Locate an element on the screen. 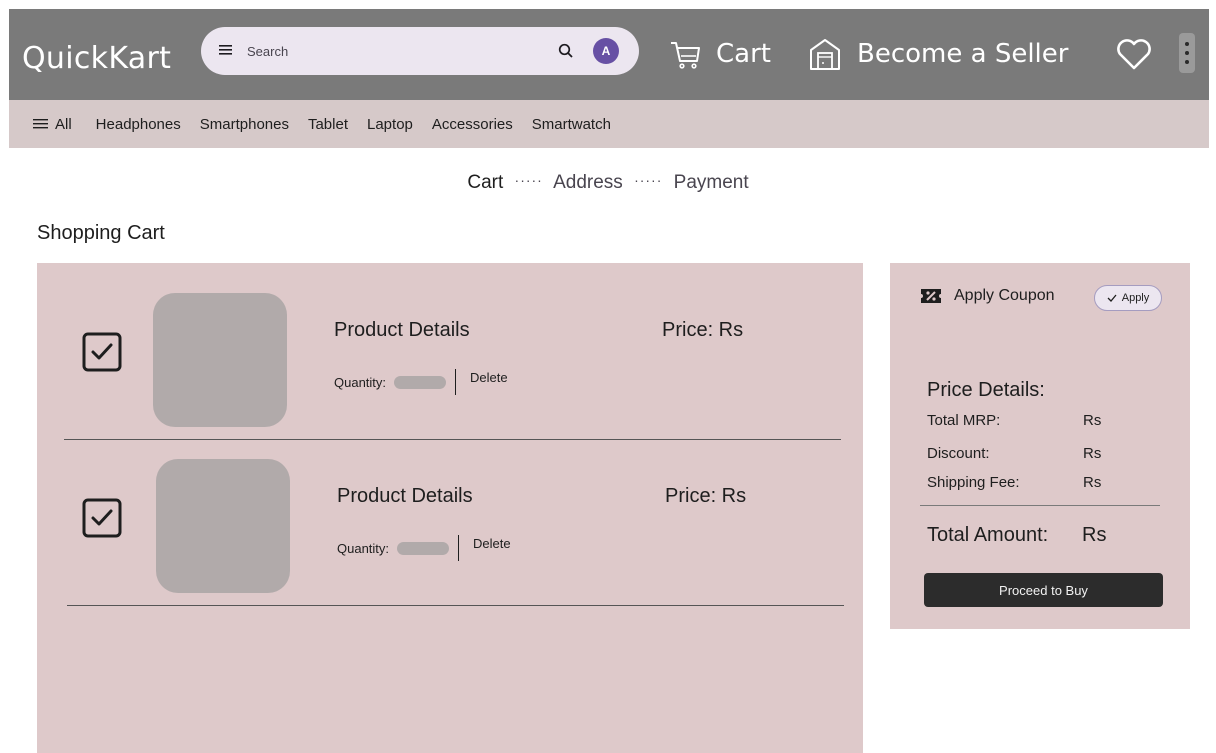 Image resolution: width=1216 pixels, height=753 pixels. apply-coupon-button: Apply is located at coordinates (1128, 298).